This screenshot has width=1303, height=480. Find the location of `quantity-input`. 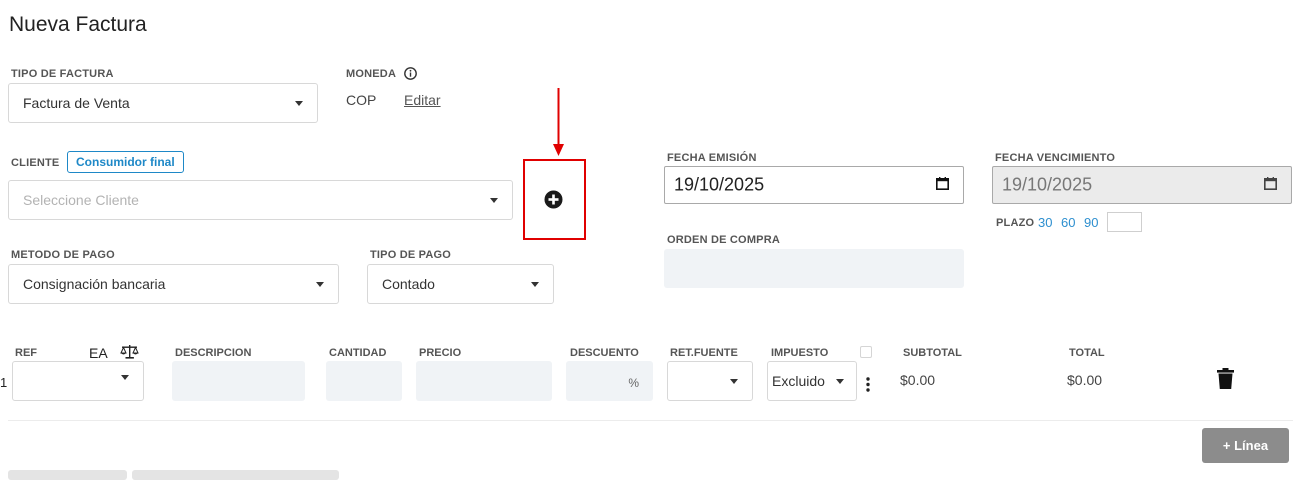

quantity-input is located at coordinates (364, 381).